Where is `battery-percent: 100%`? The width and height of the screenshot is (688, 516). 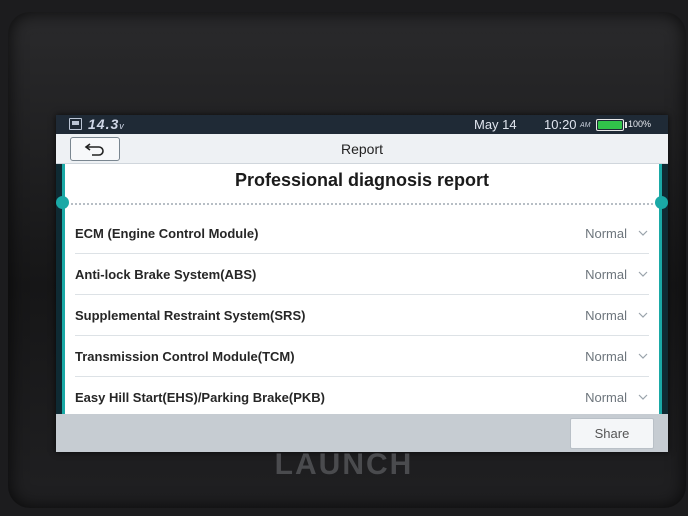 battery-percent: 100% is located at coordinates (640, 124).